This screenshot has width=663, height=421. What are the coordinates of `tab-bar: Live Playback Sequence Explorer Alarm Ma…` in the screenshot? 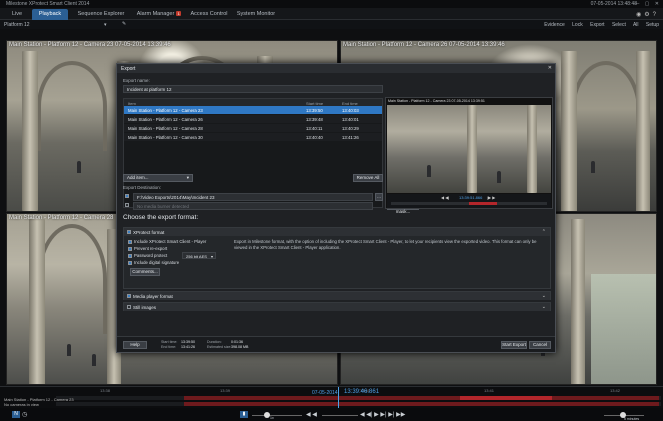 It's located at (331, 14).